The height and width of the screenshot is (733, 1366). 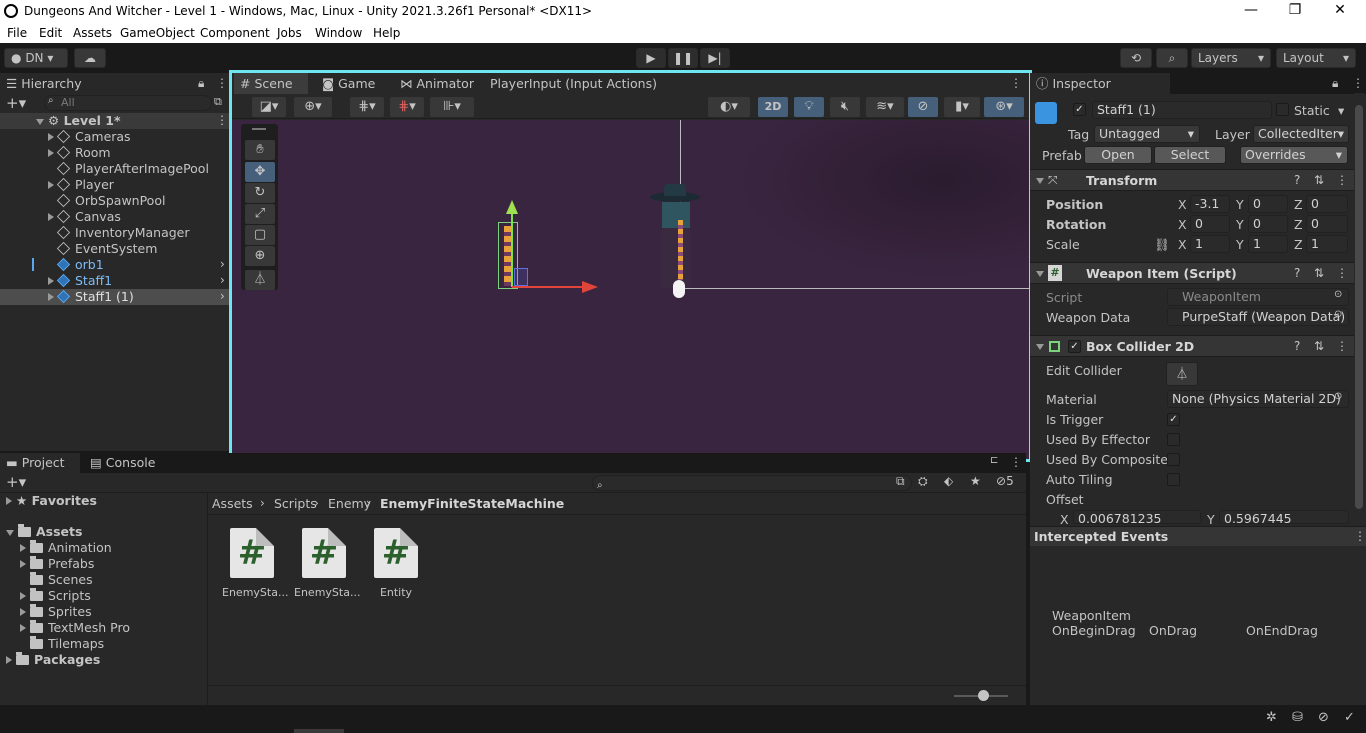 I want to click on transform-pz-field: 0, so click(x=1327, y=204).